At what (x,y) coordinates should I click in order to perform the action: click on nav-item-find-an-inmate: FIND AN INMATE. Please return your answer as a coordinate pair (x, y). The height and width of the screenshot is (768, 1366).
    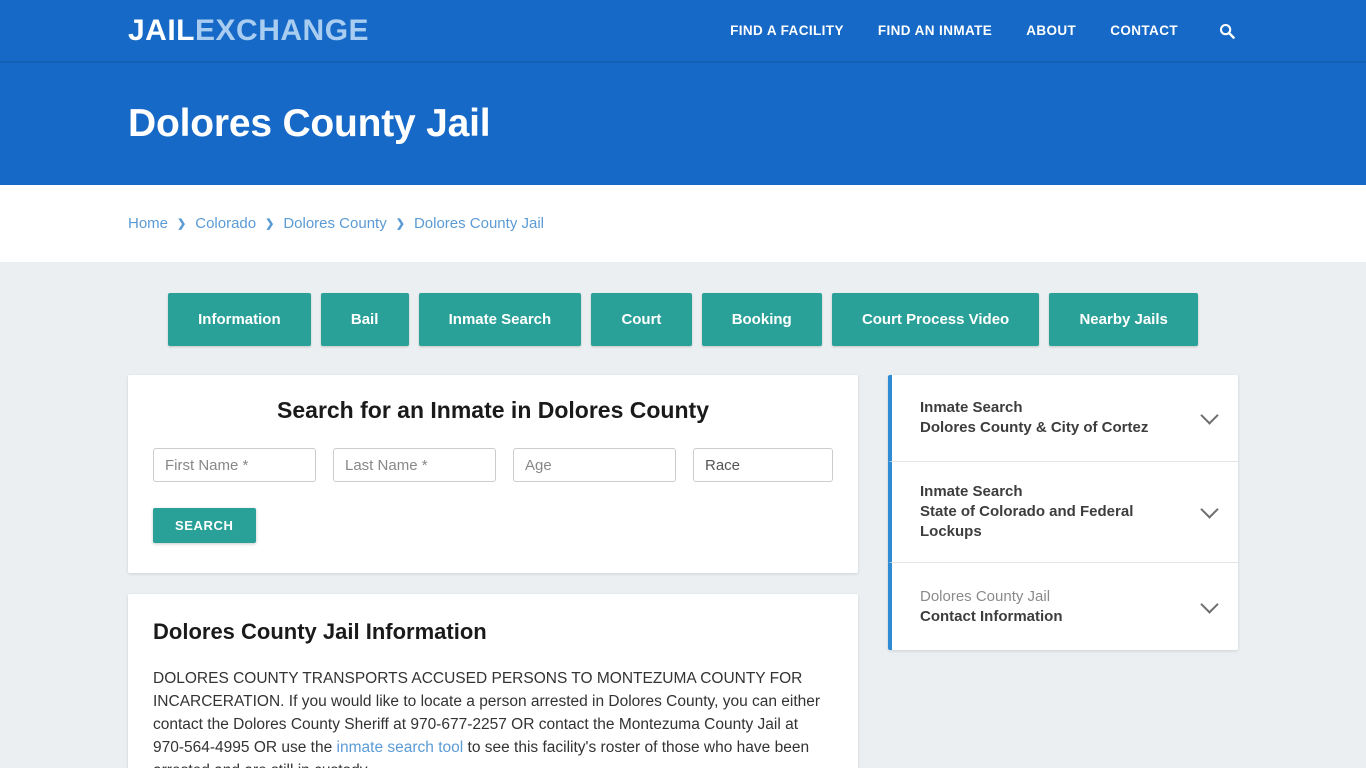
    Looking at the image, I should click on (935, 30).